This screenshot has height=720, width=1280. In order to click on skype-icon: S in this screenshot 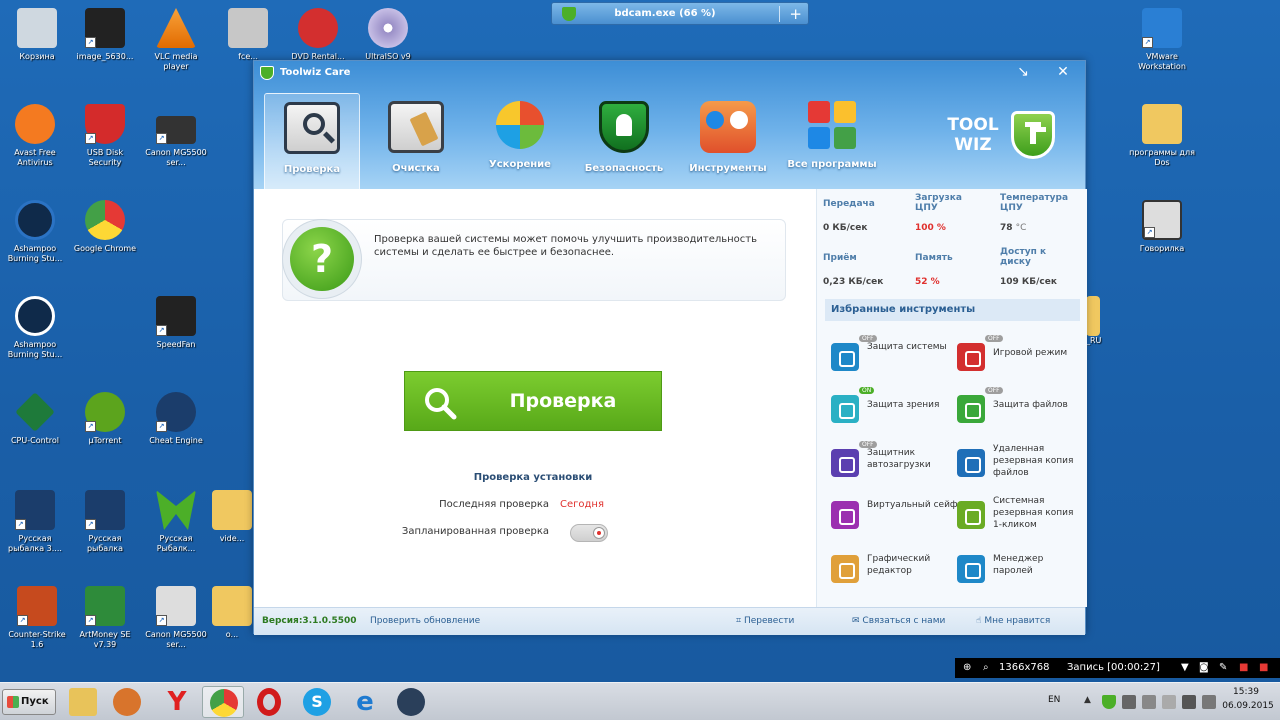, I will do `click(317, 702)`.